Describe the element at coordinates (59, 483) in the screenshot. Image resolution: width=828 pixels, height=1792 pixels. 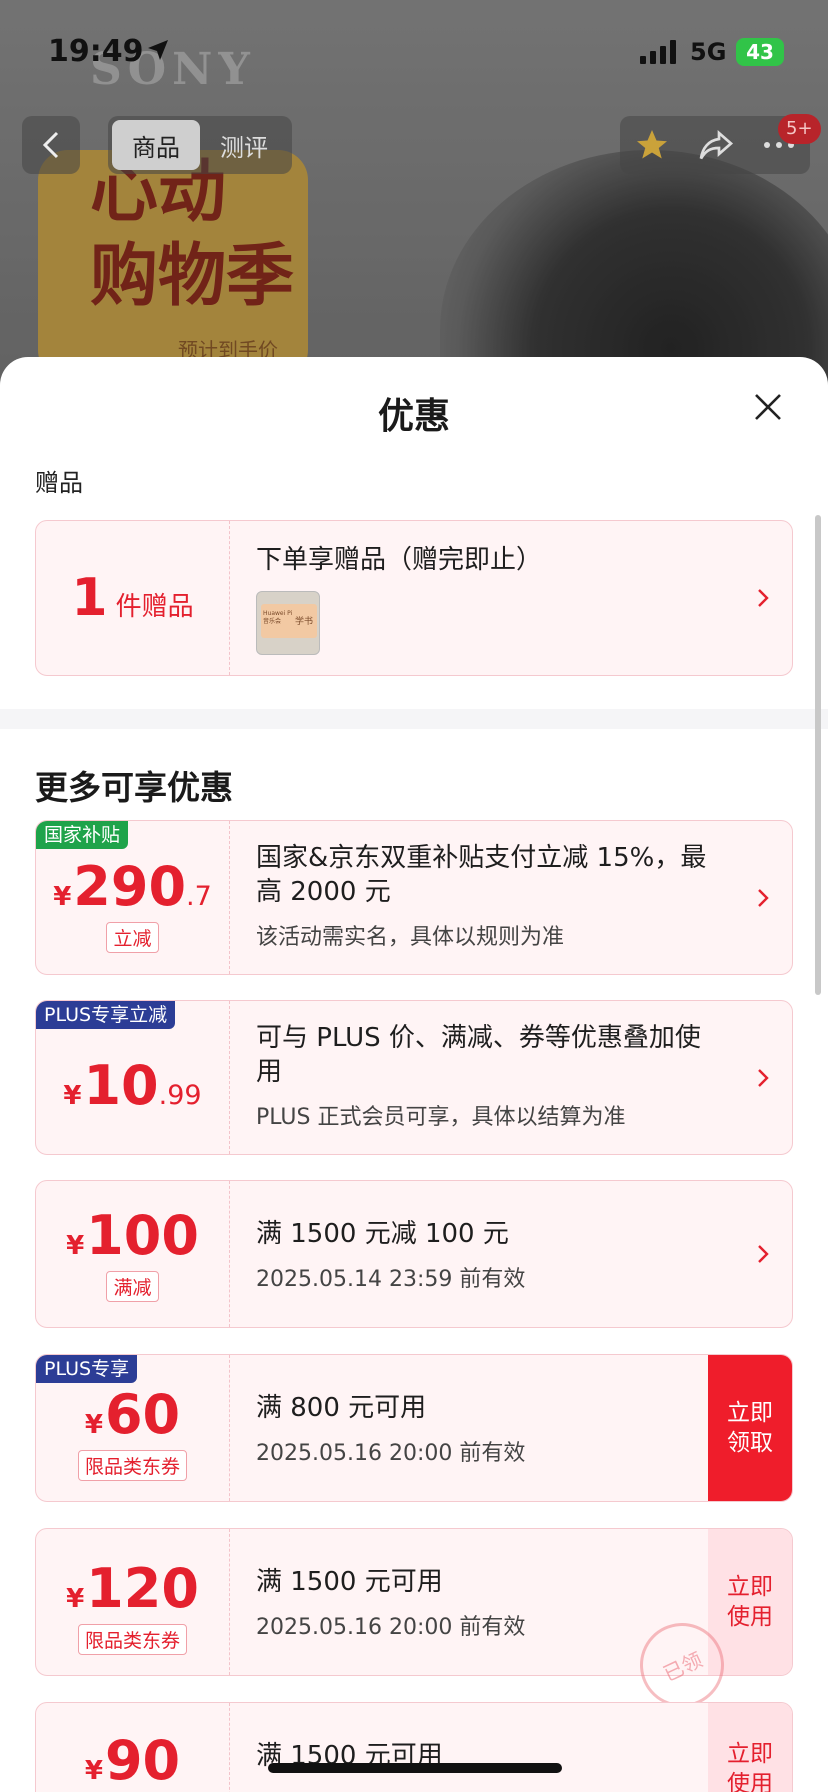
I see `gift-section-label: 赠品` at that location.